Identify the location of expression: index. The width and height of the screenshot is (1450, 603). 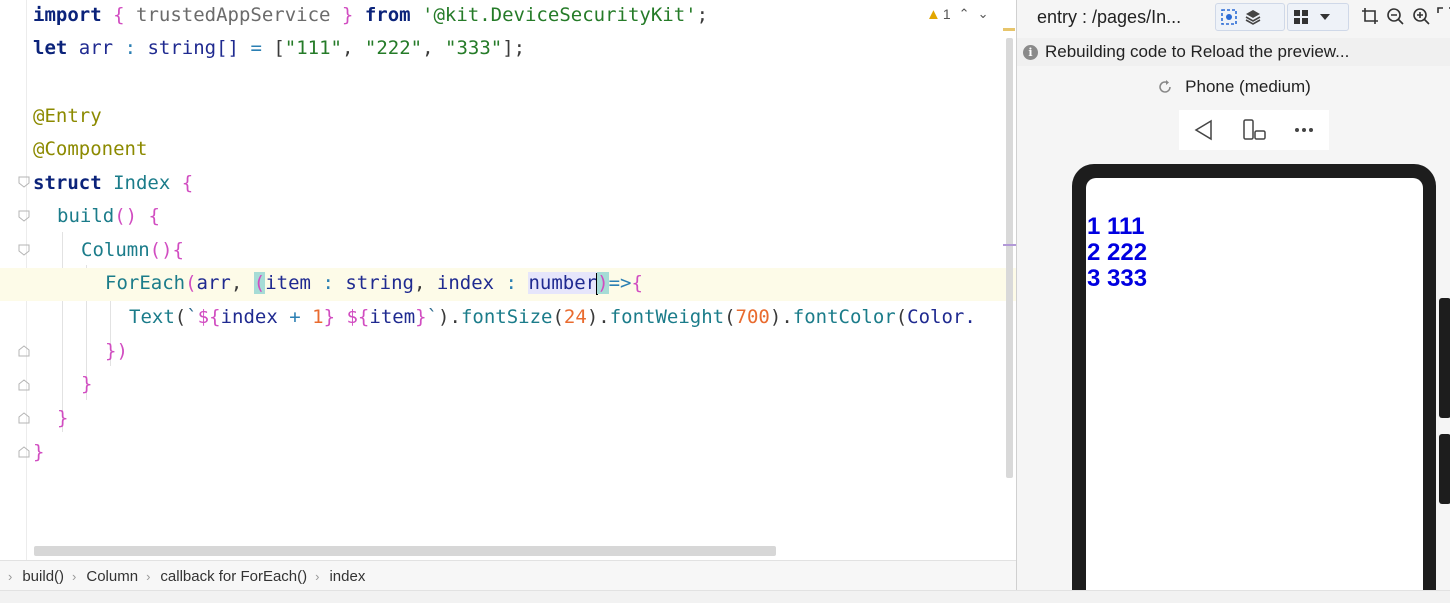
(249, 317).